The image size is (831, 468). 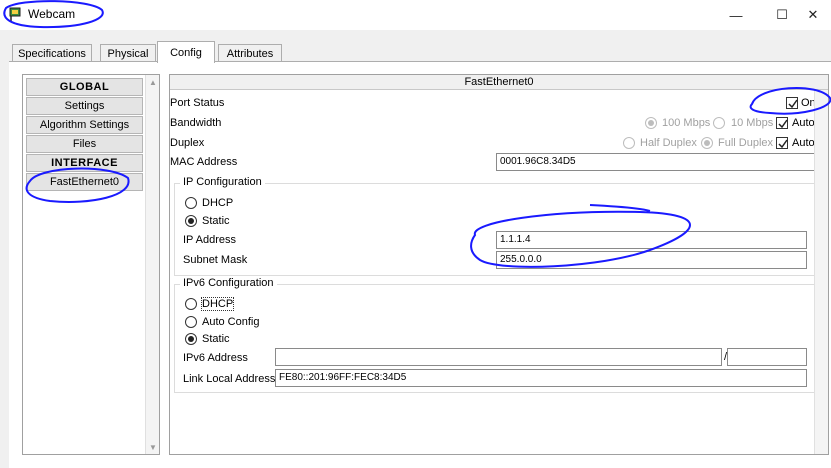 What do you see at coordinates (191, 339) in the screenshot?
I see `ipv6-static-radio` at bounding box center [191, 339].